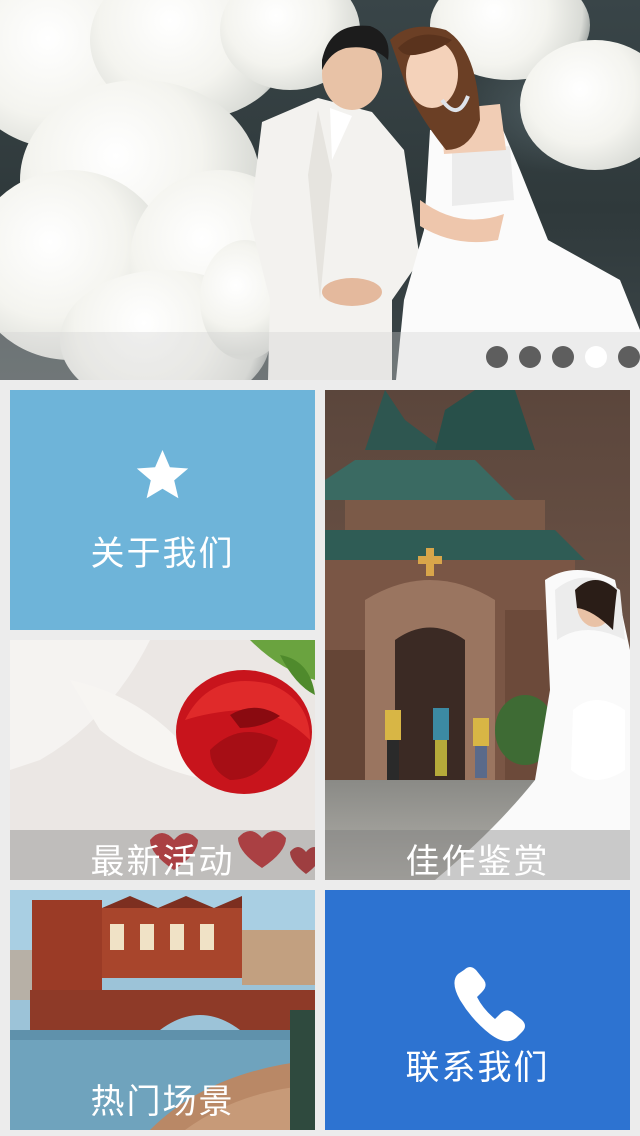 The image size is (640, 1136). I want to click on latest-events-label: 最新活动, so click(162, 861).